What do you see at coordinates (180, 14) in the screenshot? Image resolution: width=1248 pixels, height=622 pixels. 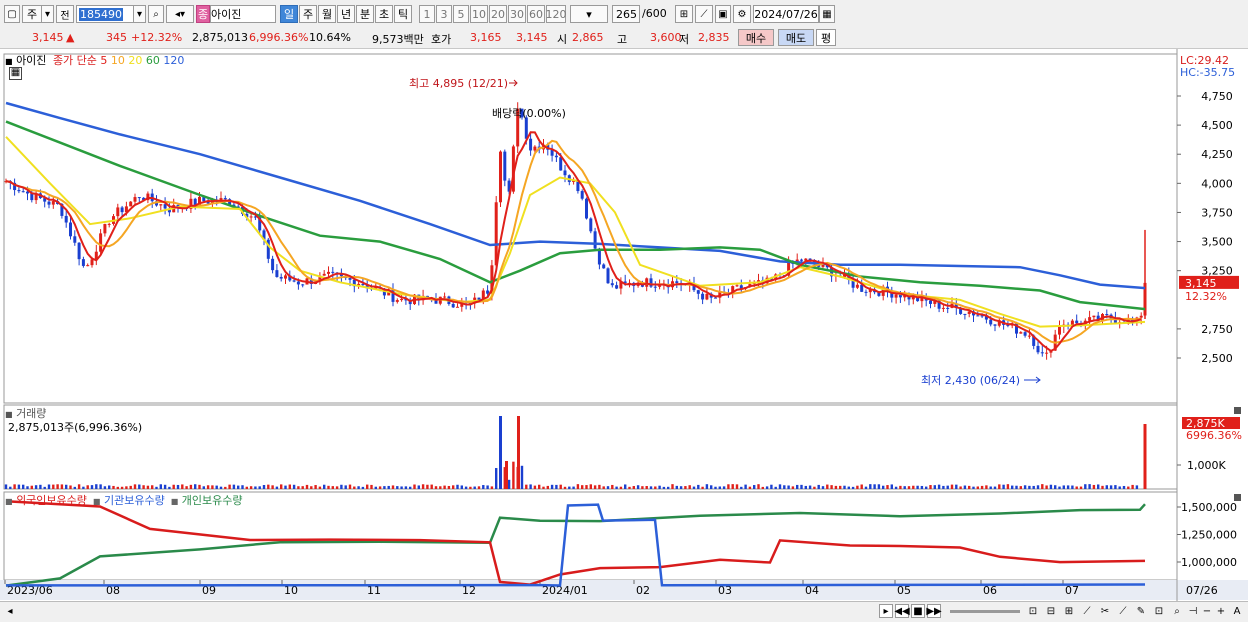 I see `speaker-icon: ◂▾` at bounding box center [180, 14].